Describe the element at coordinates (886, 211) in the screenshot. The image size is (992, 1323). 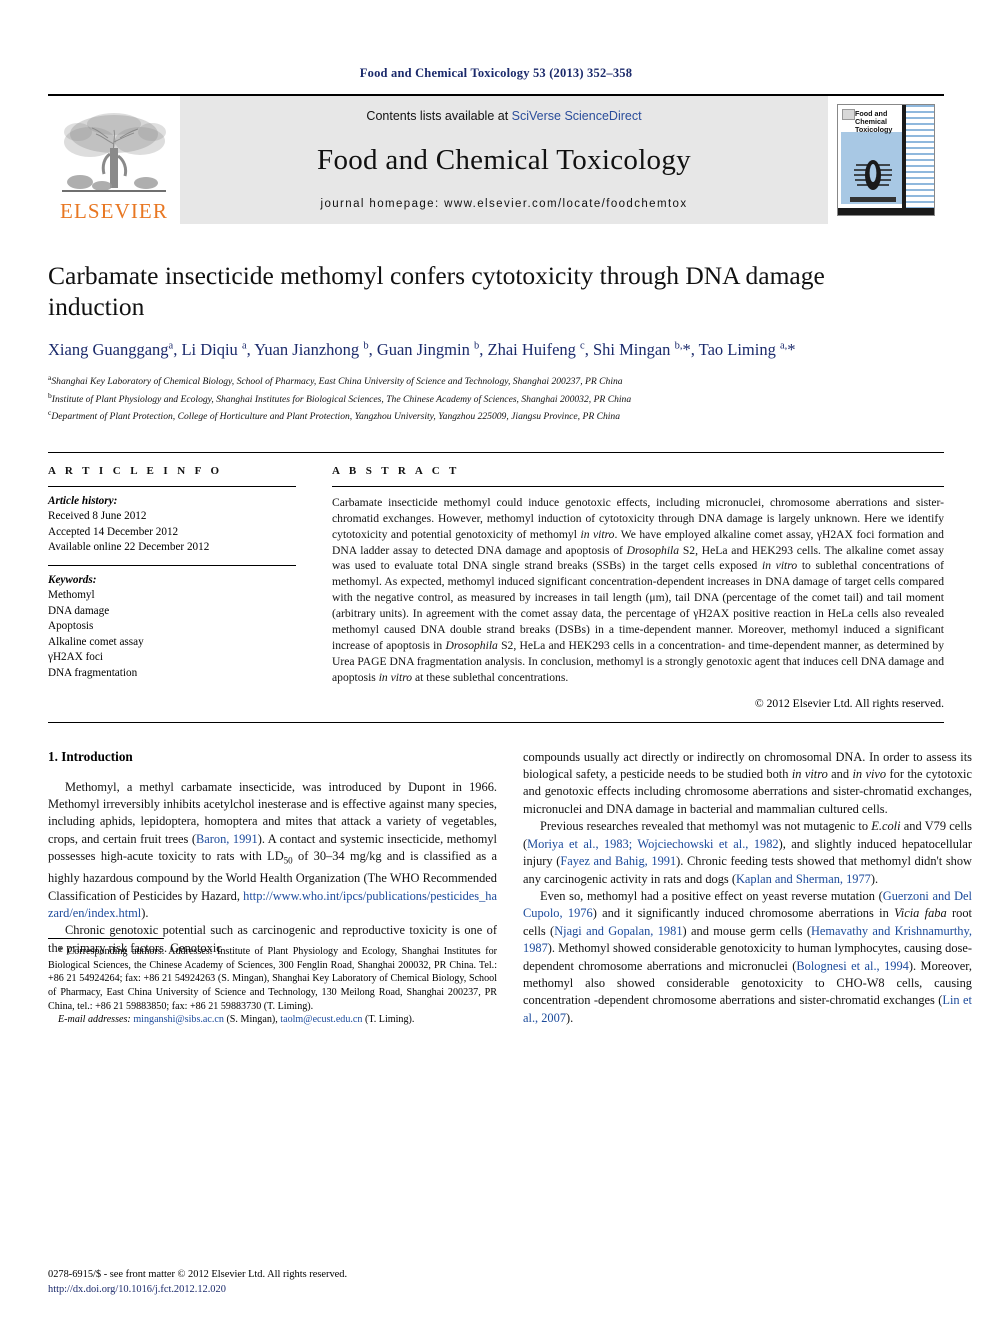
I see `cover-foot-bar` at that location.